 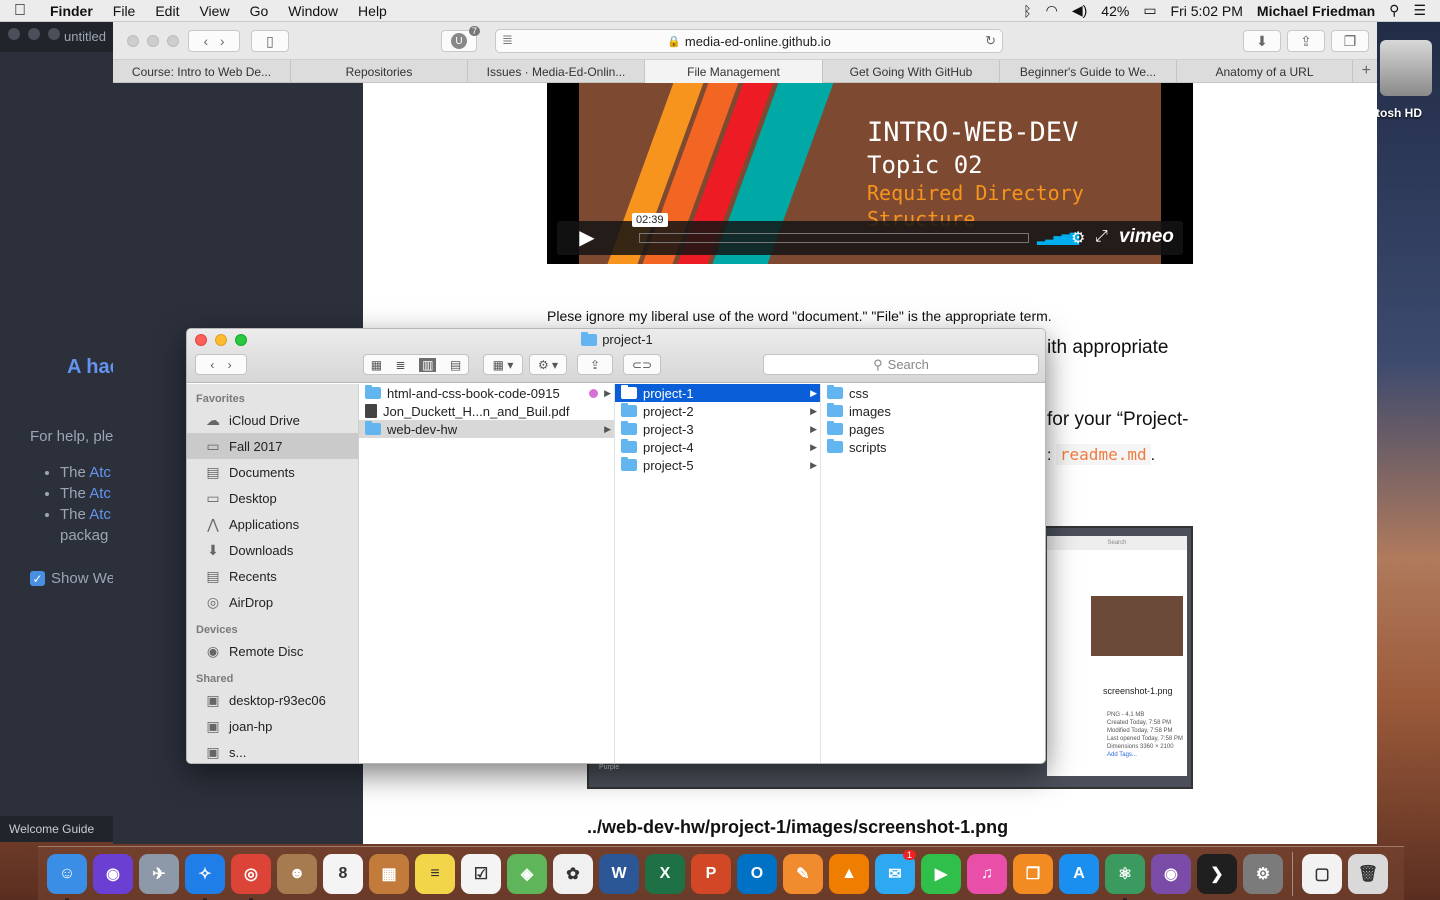 I want to click on menu-app-name: Finder, so click(x=71, y=11).